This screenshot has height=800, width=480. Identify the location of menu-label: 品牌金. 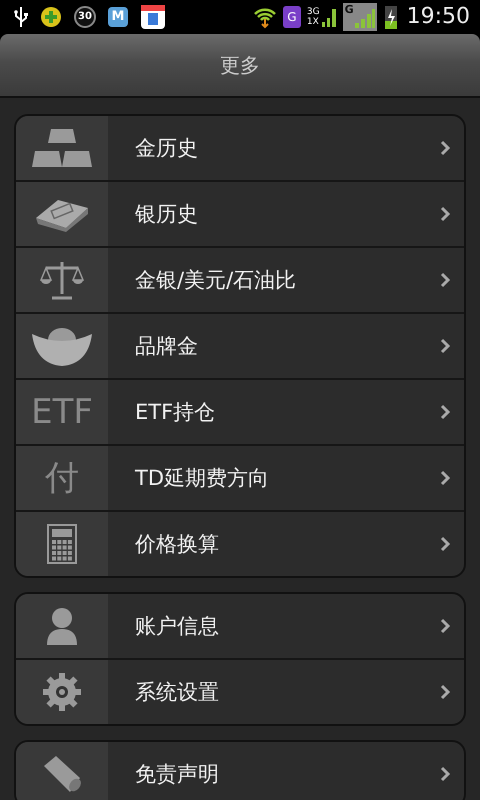
(166, 346).